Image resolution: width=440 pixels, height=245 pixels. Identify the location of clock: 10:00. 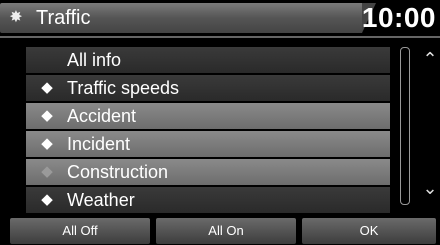
(398, 17).